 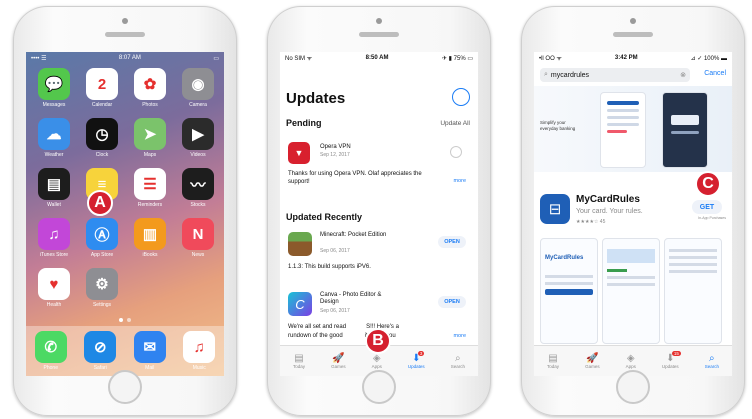 What do you see at coordinates (150, 188) in the screenshot?
I see `app-reminders: ☰ Reminders` at bounding box center [150, 188].